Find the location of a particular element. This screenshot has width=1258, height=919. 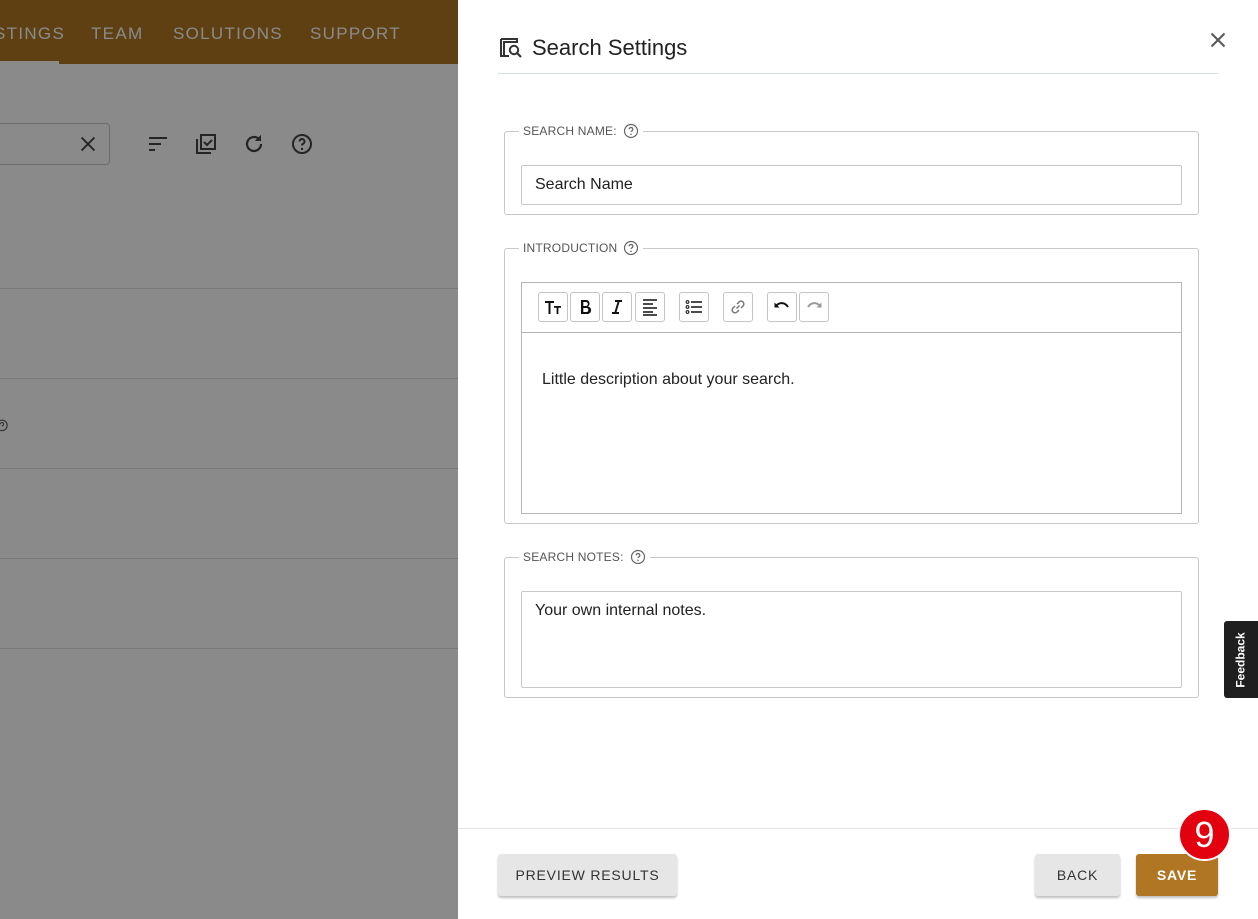

search-notes-legend: SEARCH NOTES: is located at coordinates (584, 557).